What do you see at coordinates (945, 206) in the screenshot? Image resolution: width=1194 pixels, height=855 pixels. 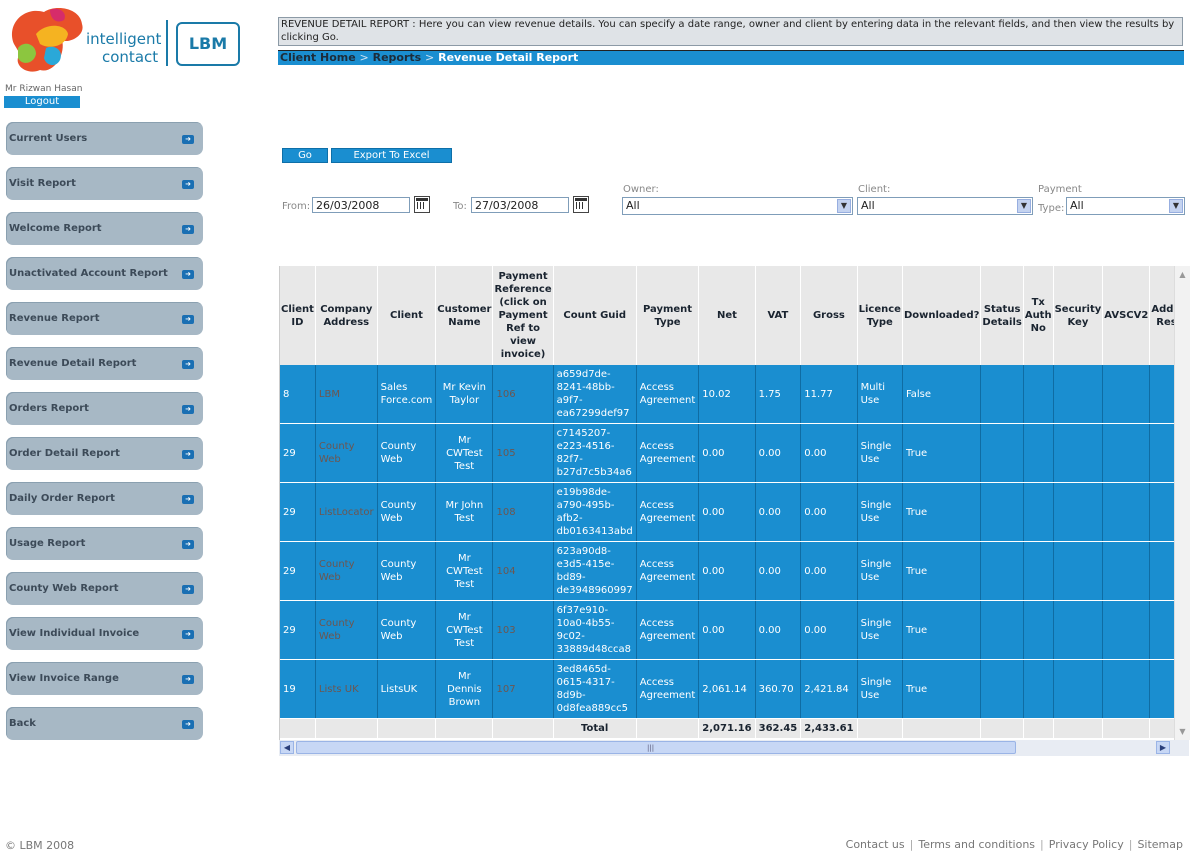 I see `client-select: All ▼` at bounding box center [945, 206].